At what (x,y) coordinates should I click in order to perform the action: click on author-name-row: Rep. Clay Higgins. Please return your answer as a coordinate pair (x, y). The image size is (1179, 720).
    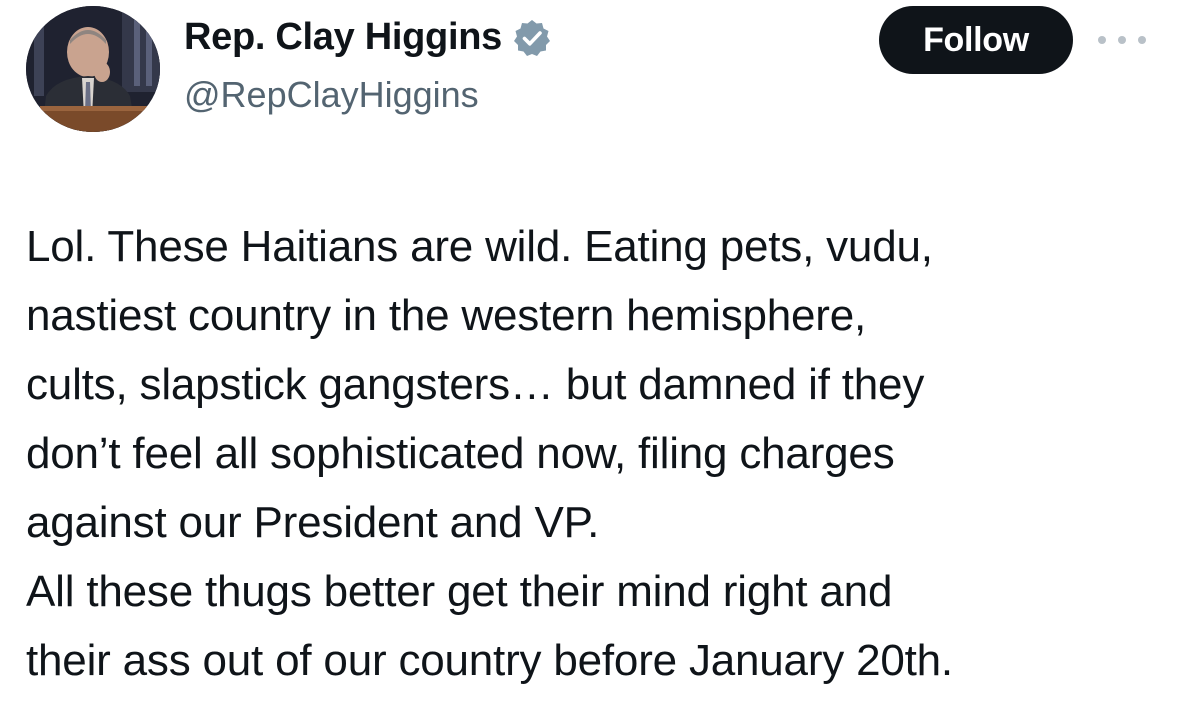
    Looking at the image, I should click on (368, 37).